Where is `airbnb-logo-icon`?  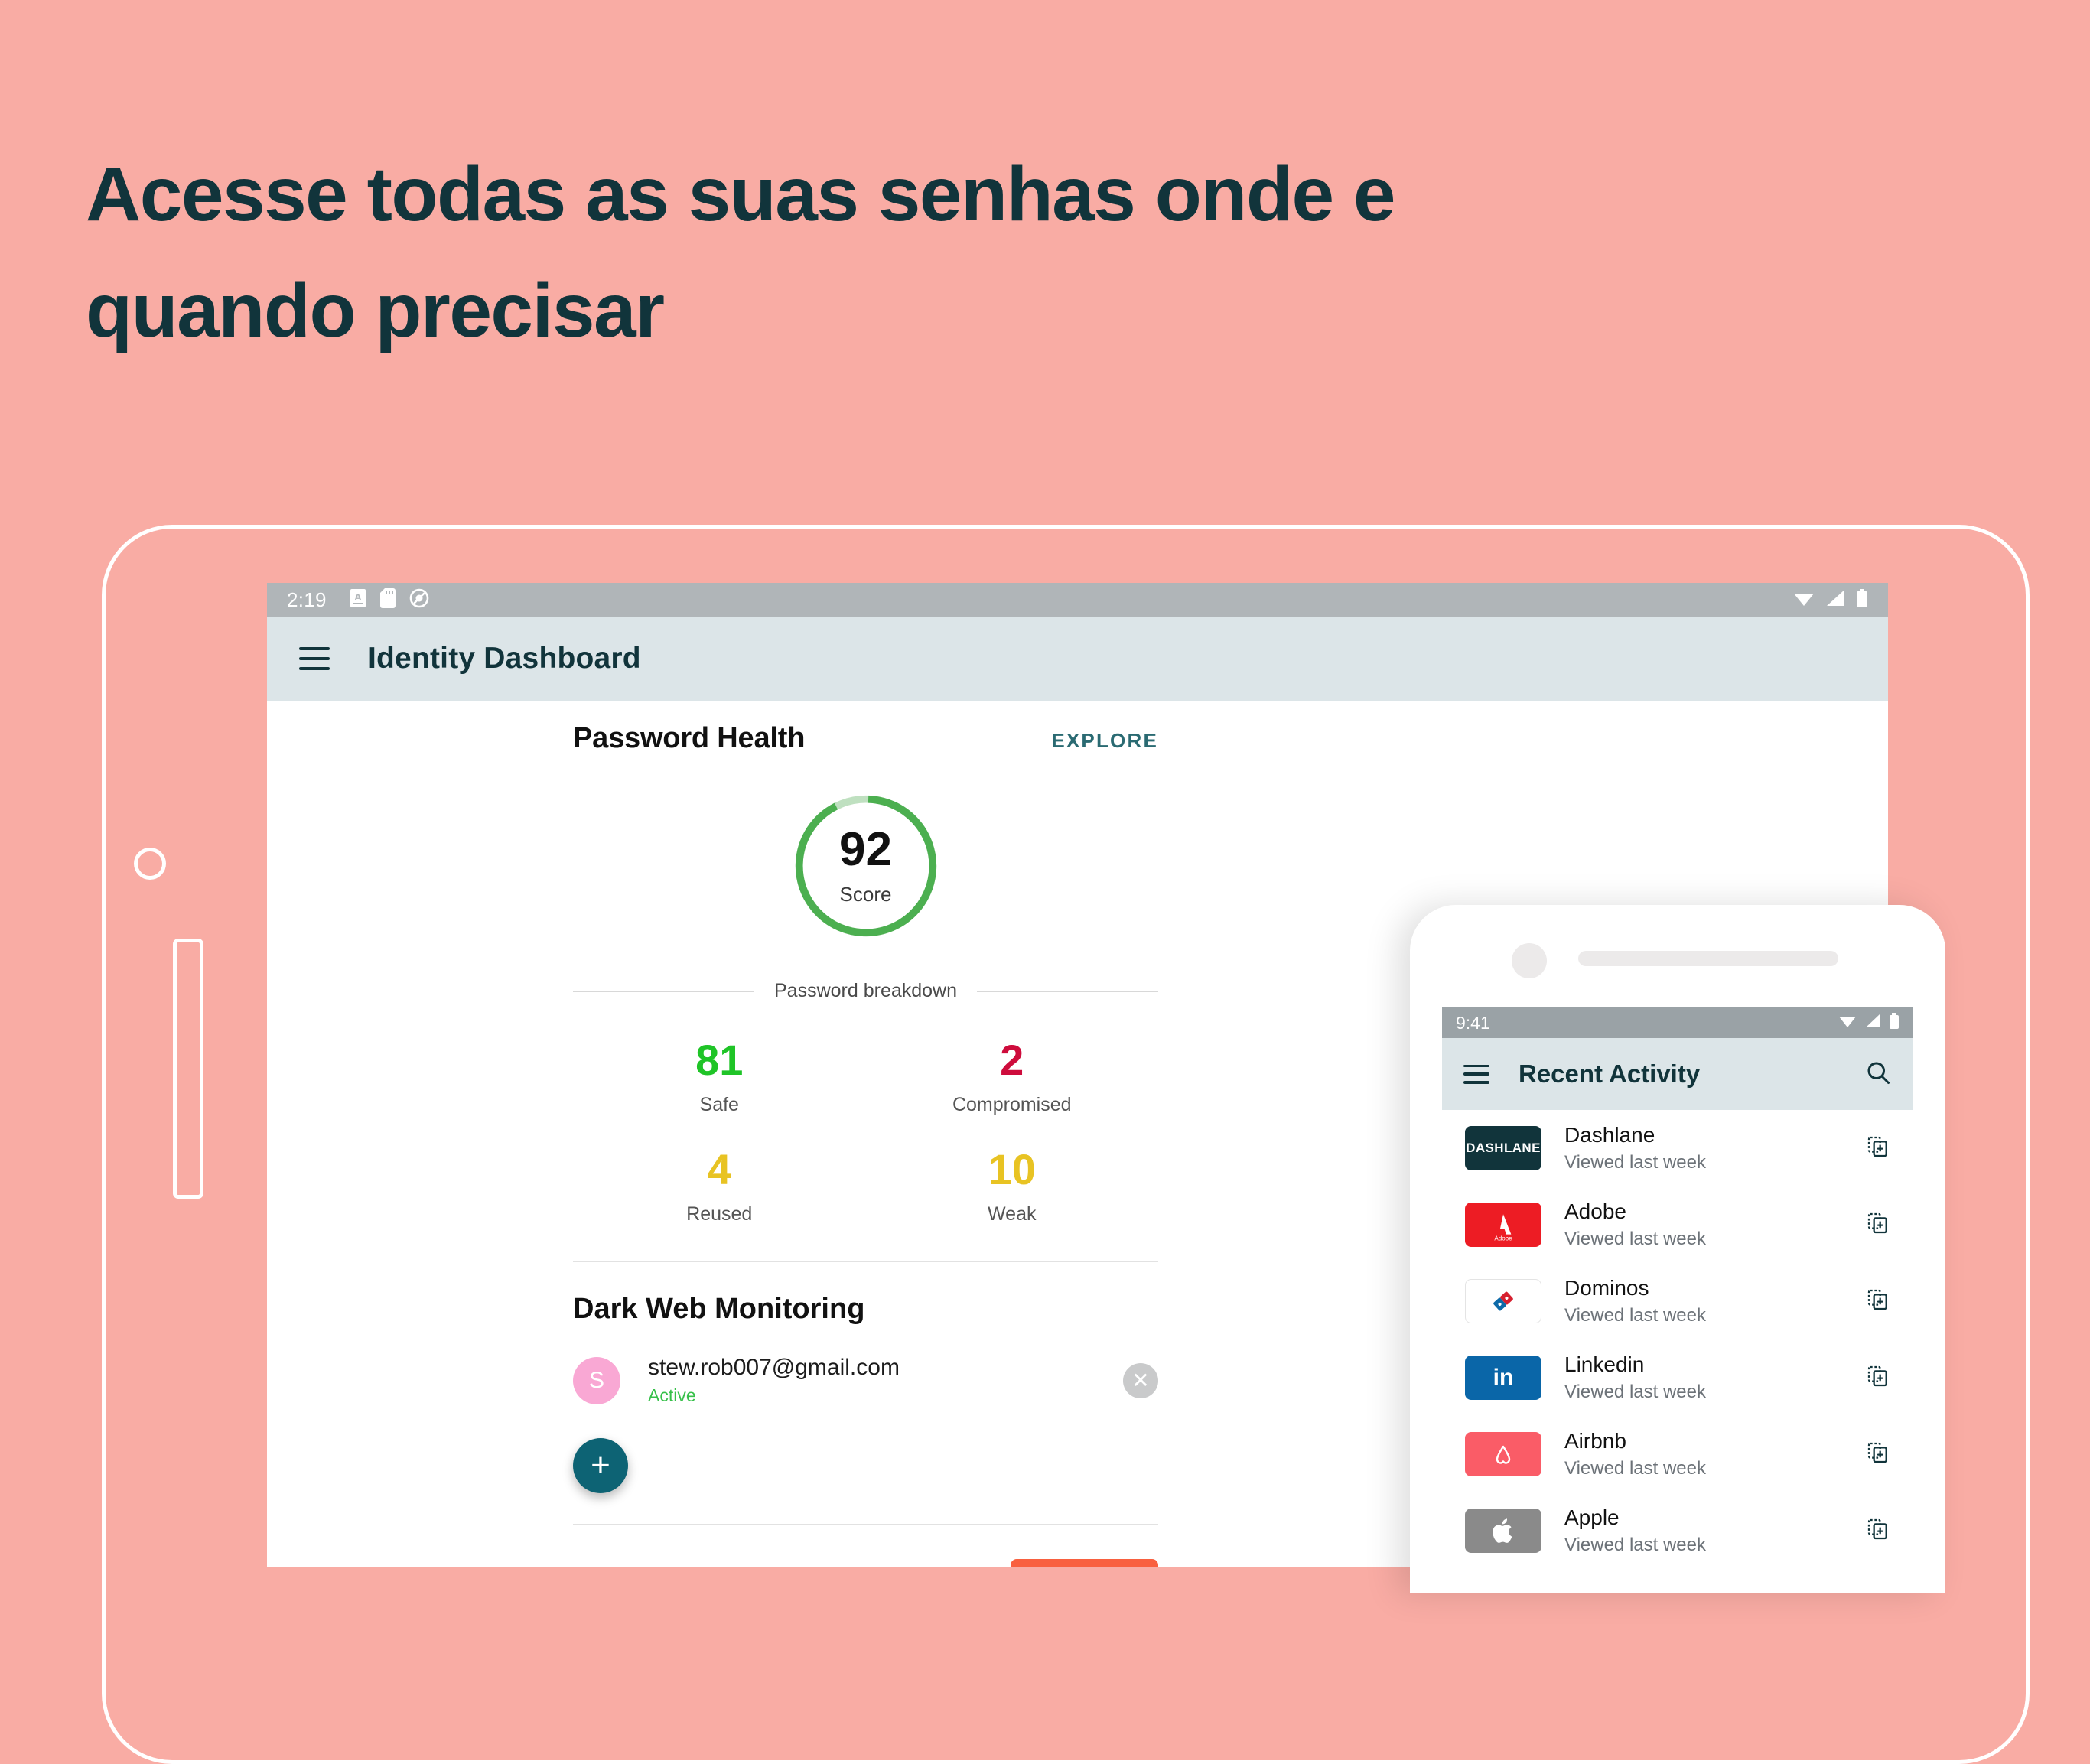 airbnb-logo-icon is located at coordinates (1503, 1454).